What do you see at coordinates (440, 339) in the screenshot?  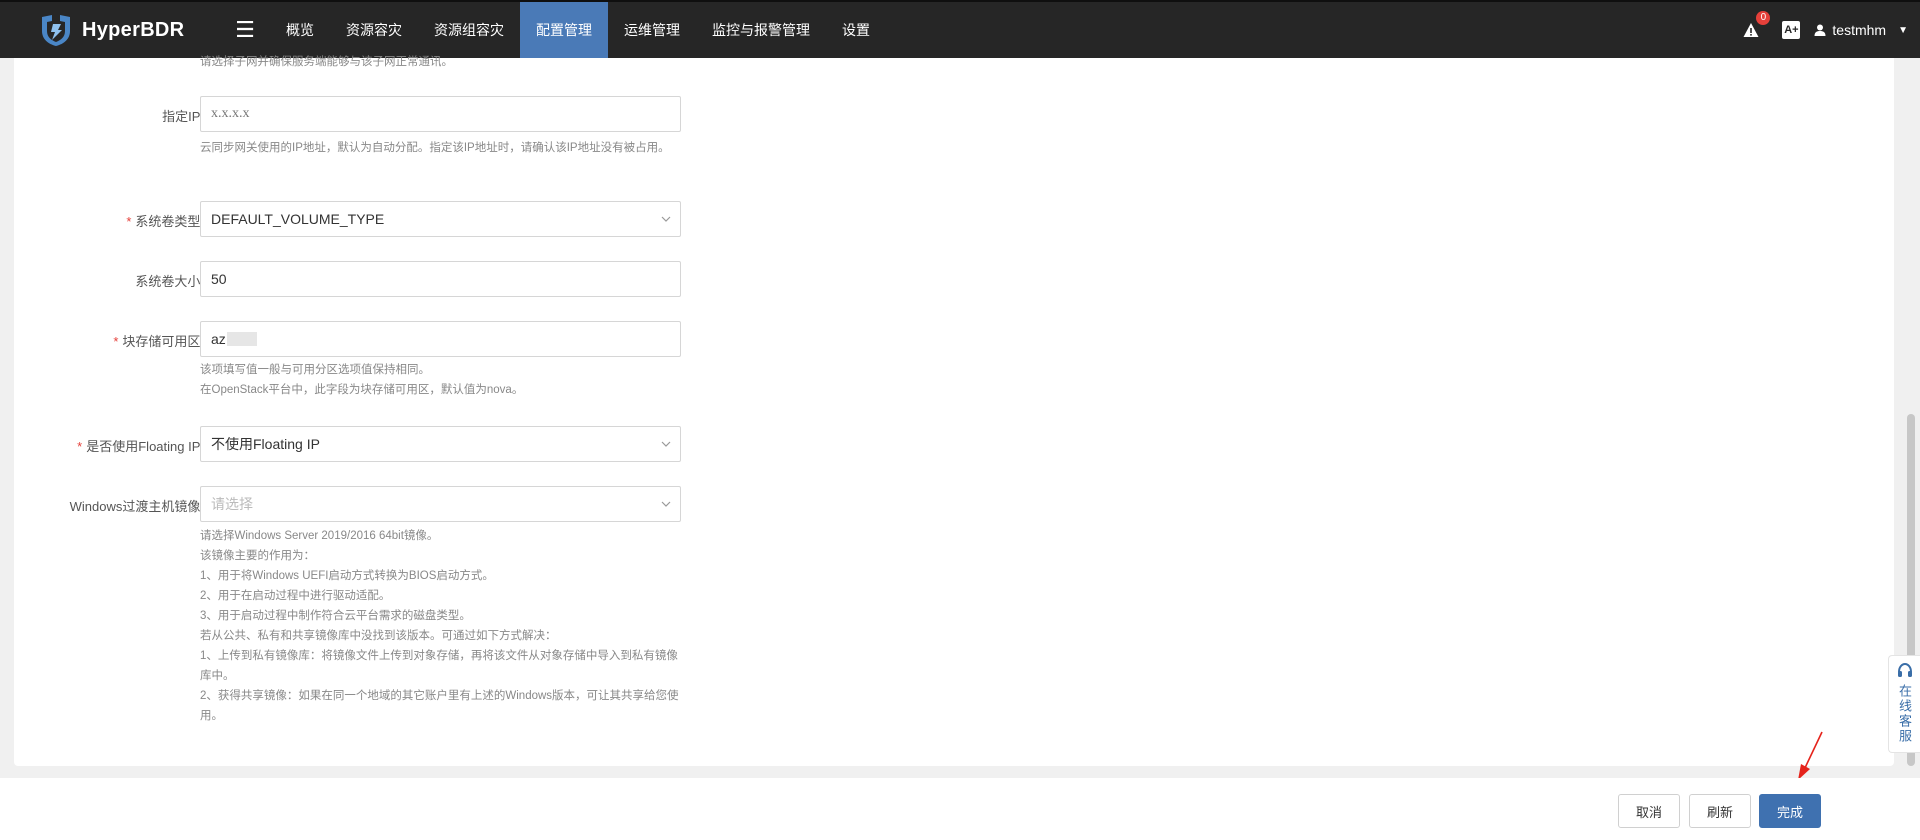 I see `block-az-input: az` at bounding box center [440, 339].